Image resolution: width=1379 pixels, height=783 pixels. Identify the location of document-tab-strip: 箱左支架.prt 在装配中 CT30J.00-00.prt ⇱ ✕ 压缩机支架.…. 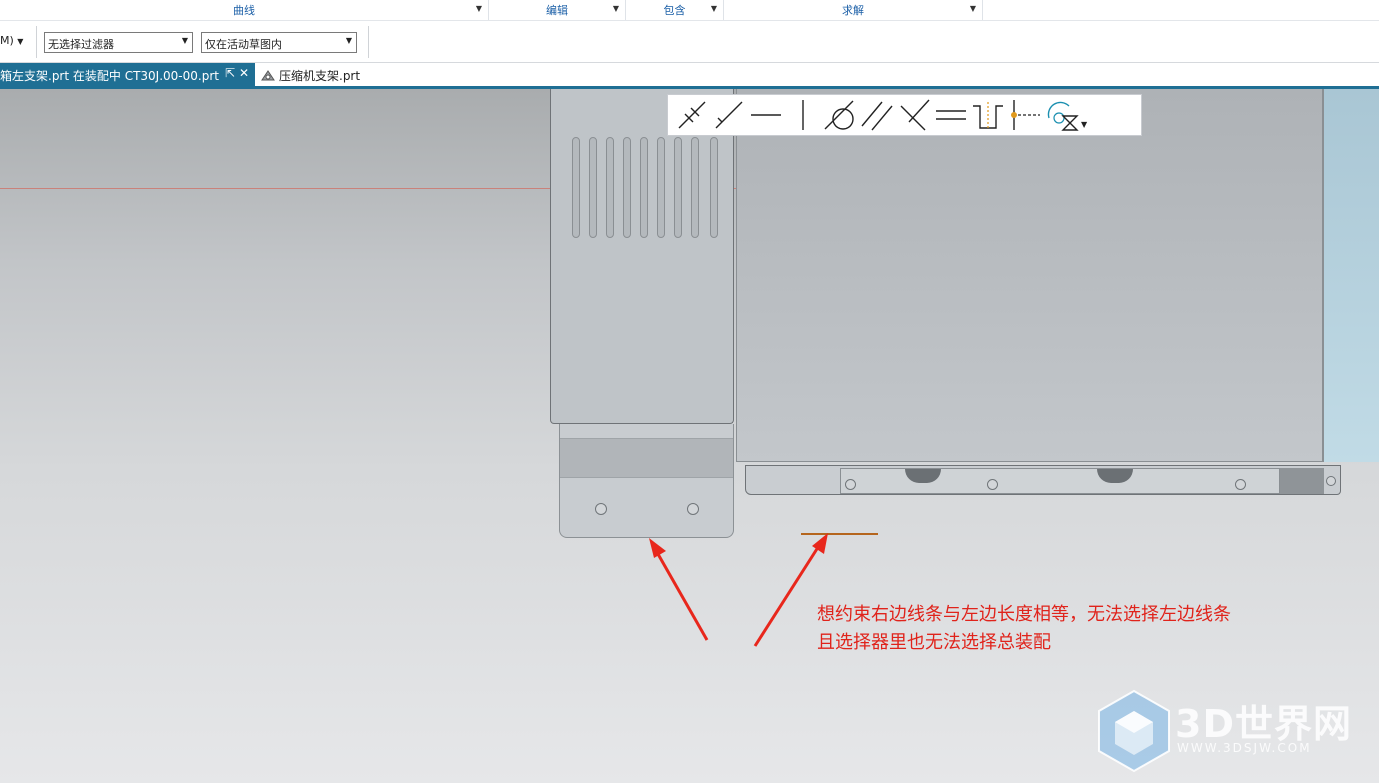
(689, 76).